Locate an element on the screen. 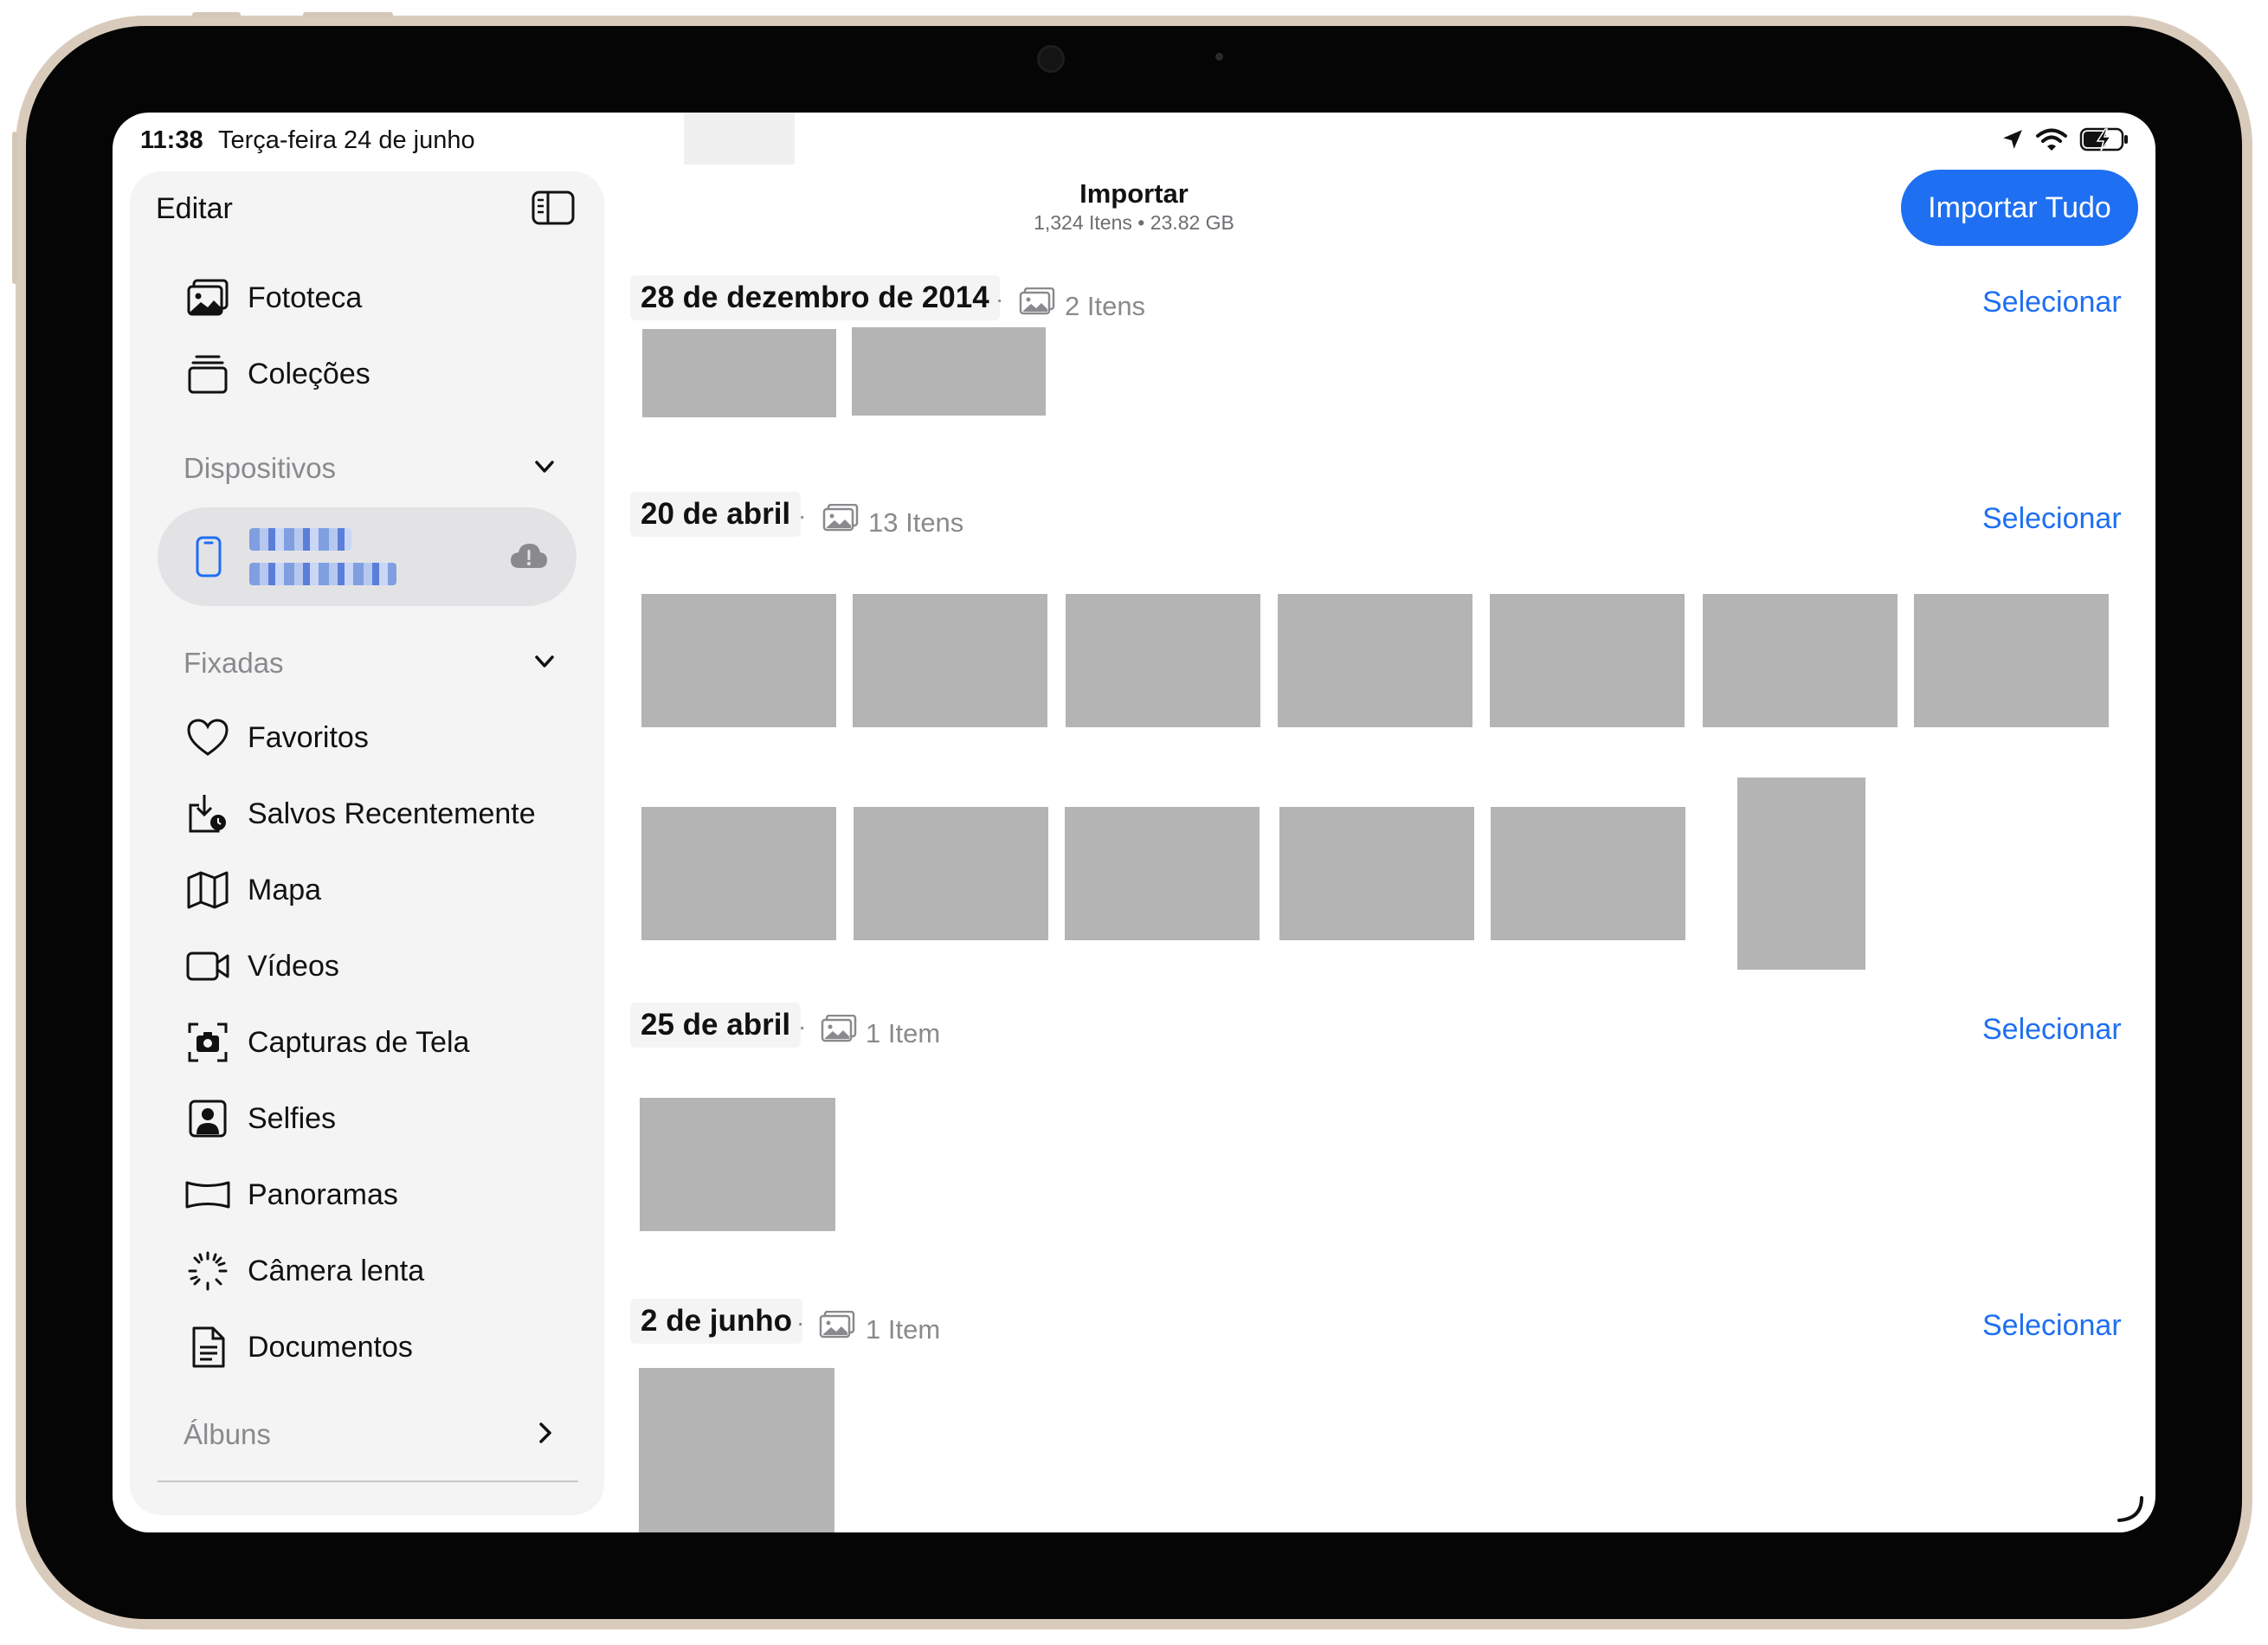 Image resolution: width=2268 pixels, height=1645 pixels. sidebar-item-videos: Vídeos is located at coordinates (262, 966).